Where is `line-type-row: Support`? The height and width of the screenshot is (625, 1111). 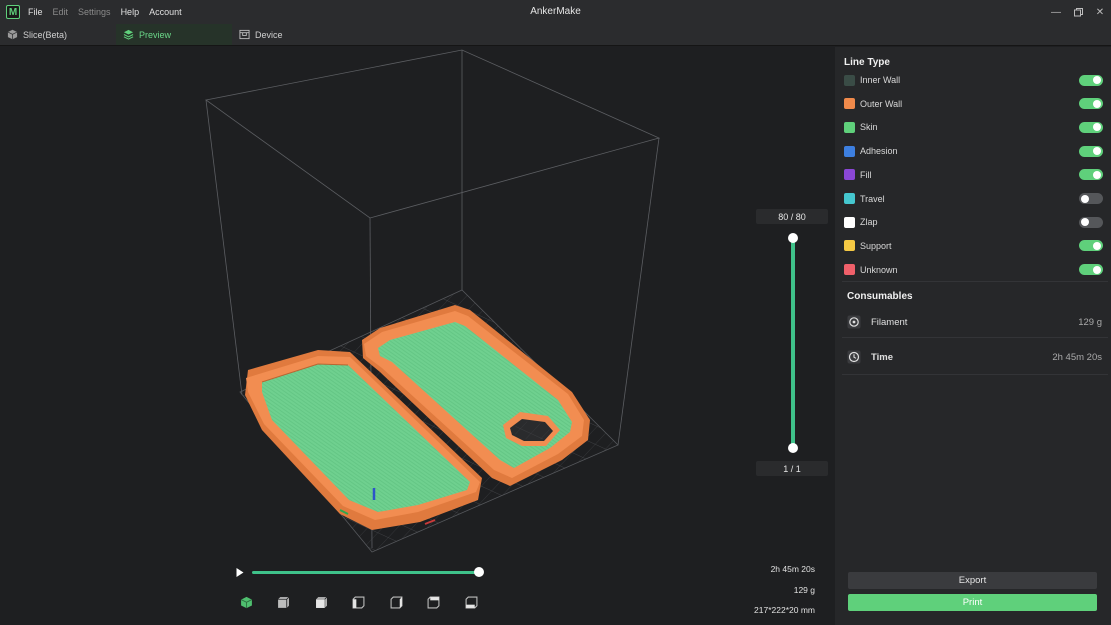
line-type-row: Support is located at coordinates (973, 246).